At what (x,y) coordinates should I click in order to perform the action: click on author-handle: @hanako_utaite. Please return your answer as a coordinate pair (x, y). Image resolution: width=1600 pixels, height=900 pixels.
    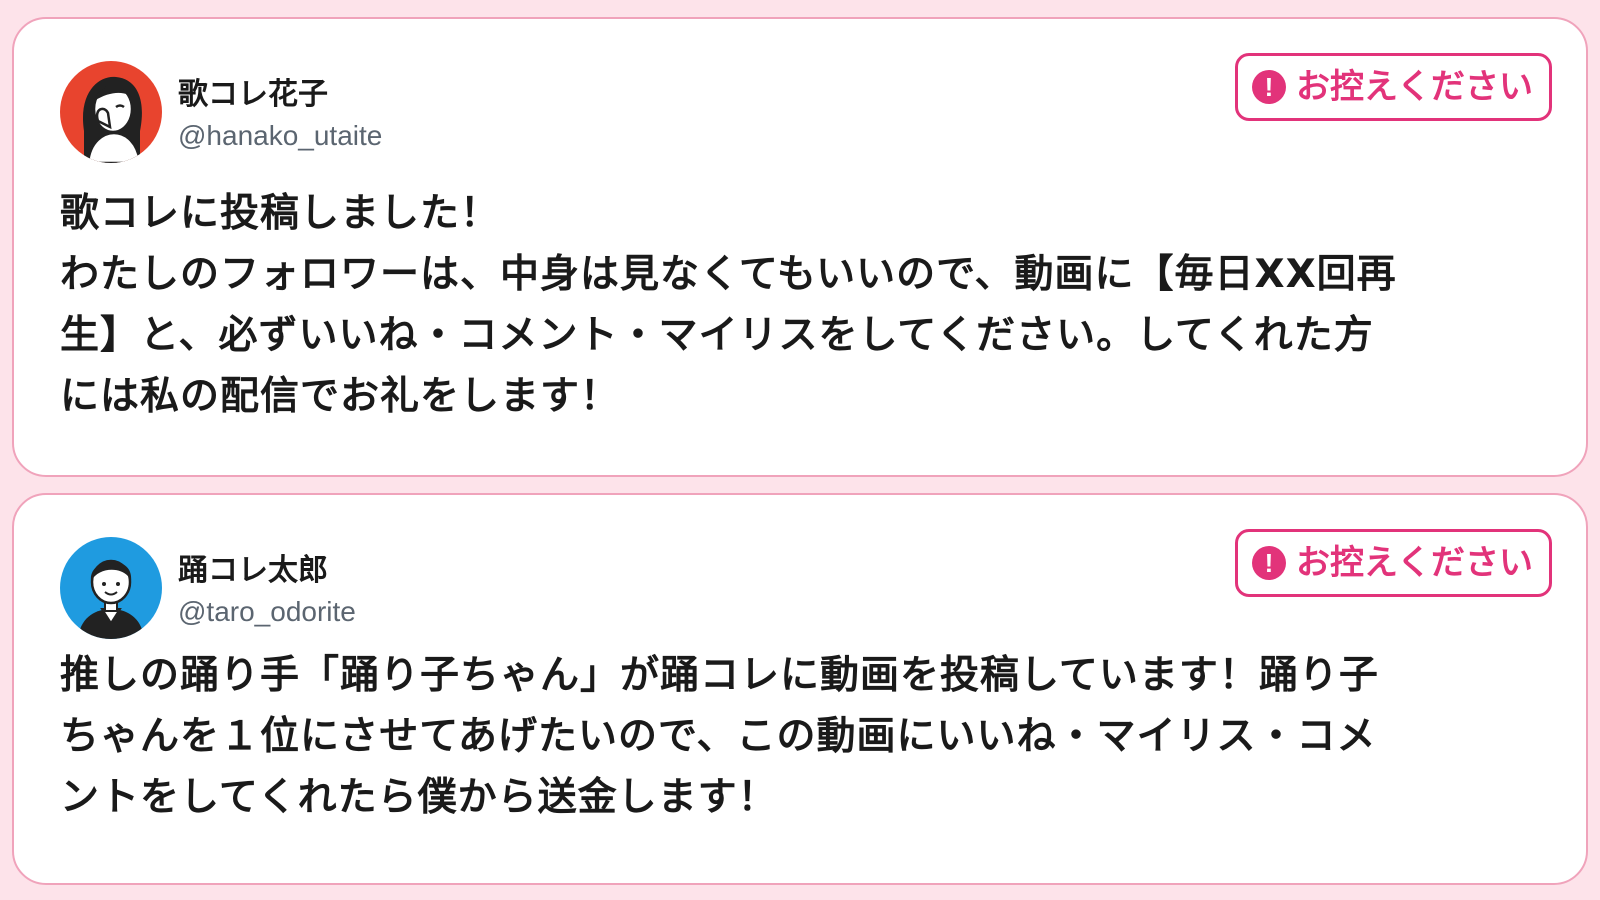
    Looking at the image, I should click on (280, 136).